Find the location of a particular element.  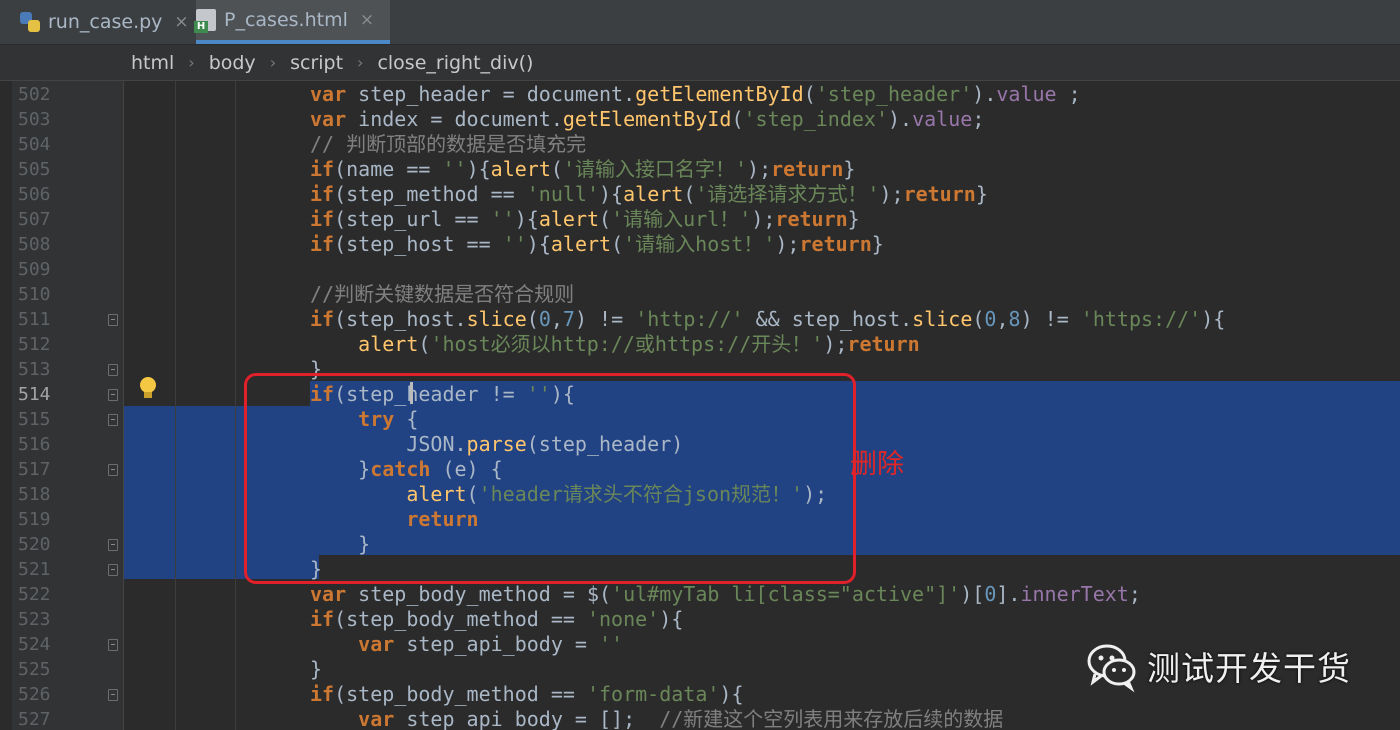

line-number: 517 is located at coordinates (34, 469).